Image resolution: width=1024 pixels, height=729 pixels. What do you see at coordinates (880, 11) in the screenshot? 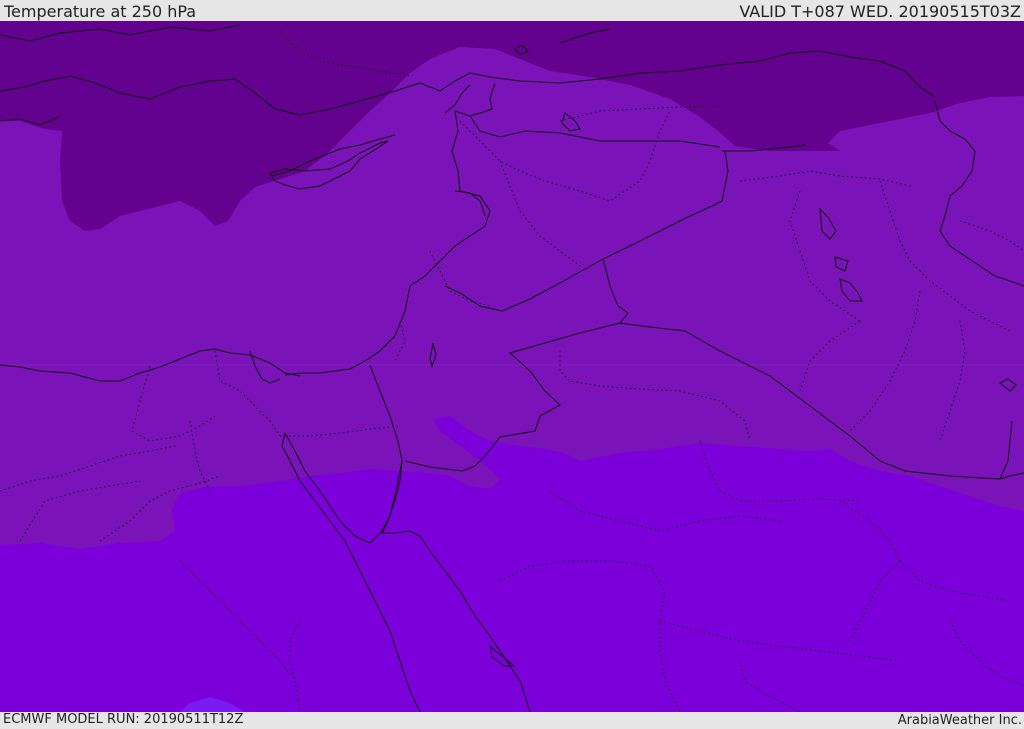
I see `valid-time: VALID T+087 WED. 20190515T03Z` at bounding box center [880, 11].